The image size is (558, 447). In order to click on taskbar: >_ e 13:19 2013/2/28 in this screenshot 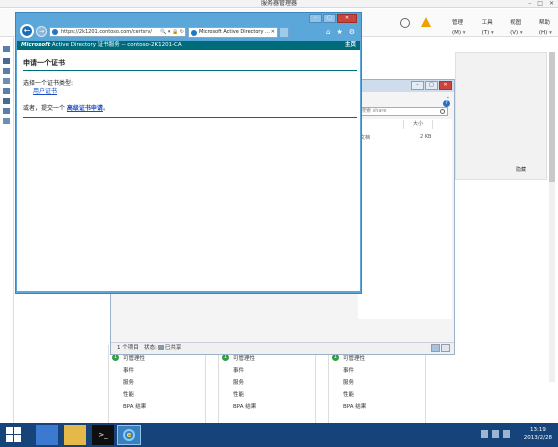, I will do `click(279, 435)`.